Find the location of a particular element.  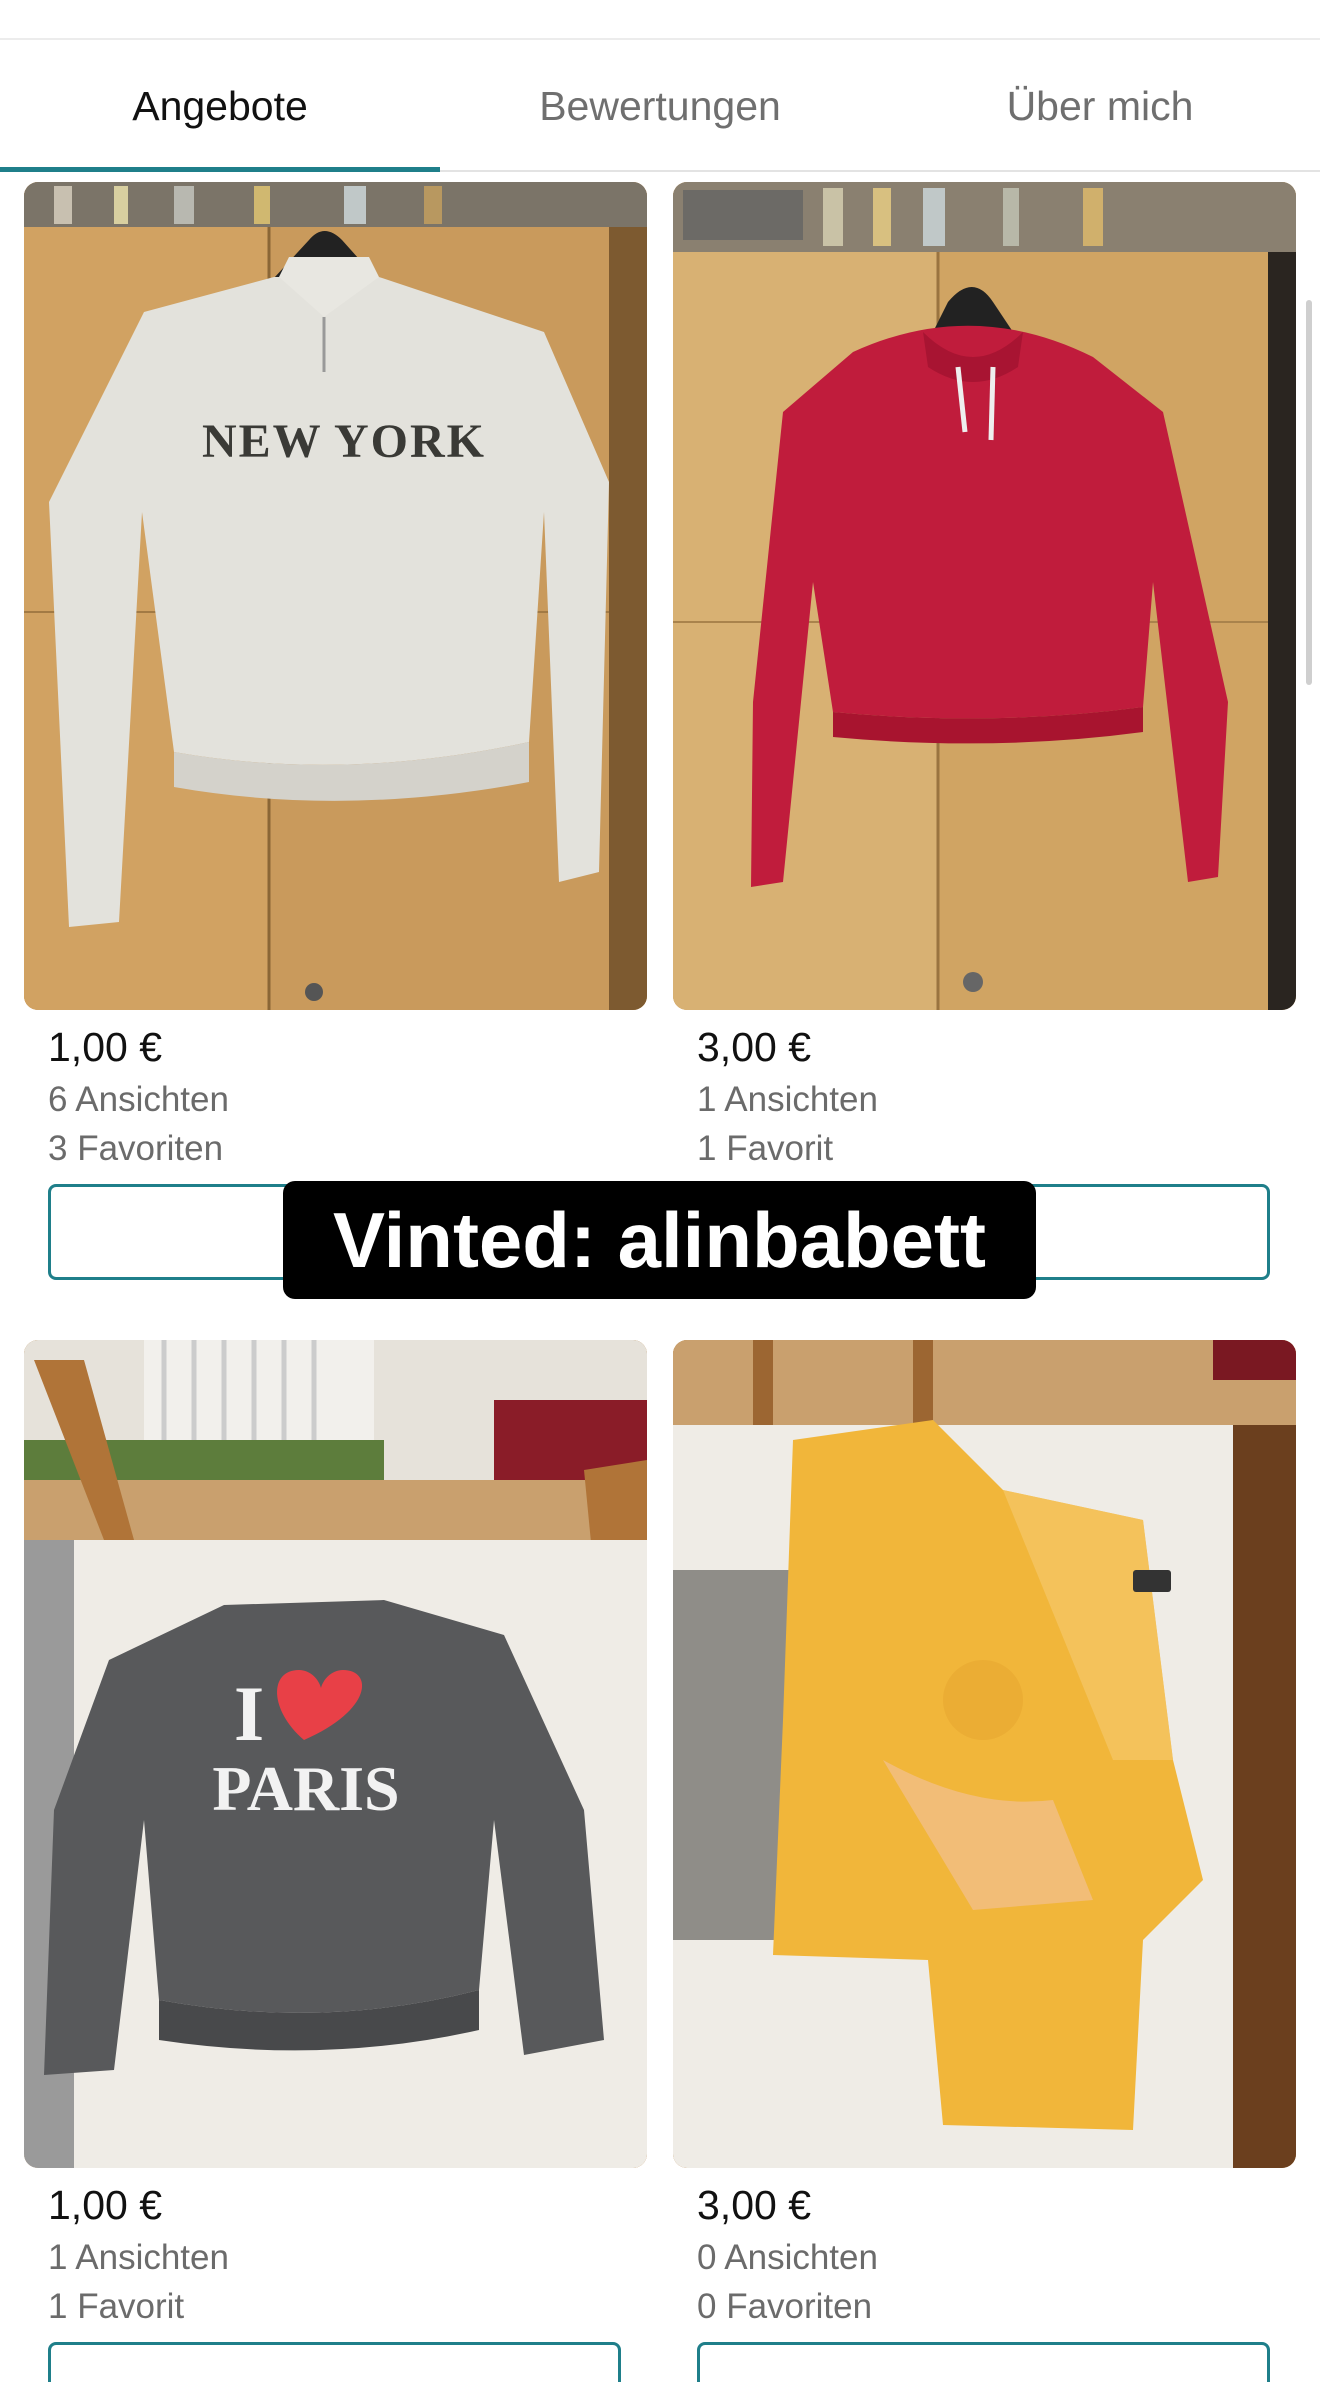

tab-ueber-mich: Über mich is located at coordinates (1100, 106).